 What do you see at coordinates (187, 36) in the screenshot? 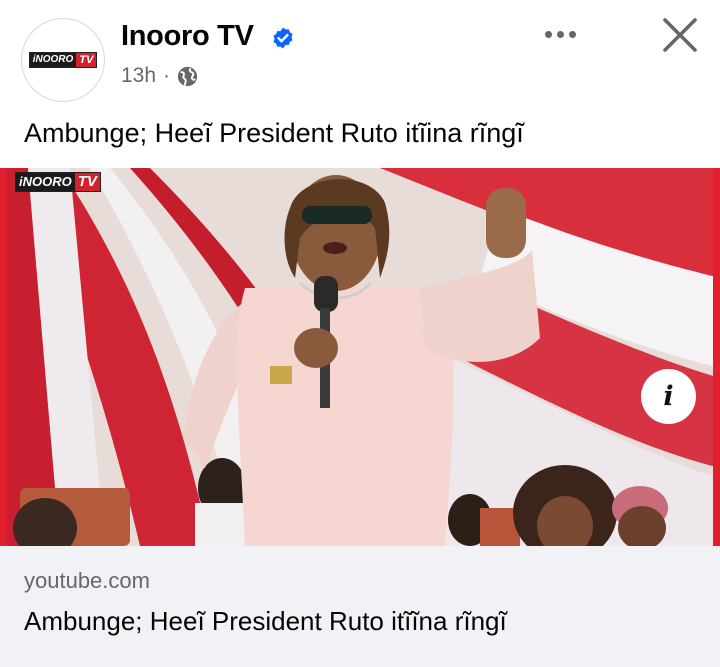
I see `page-name: Inooro TV` at bounding box center [187, 36].